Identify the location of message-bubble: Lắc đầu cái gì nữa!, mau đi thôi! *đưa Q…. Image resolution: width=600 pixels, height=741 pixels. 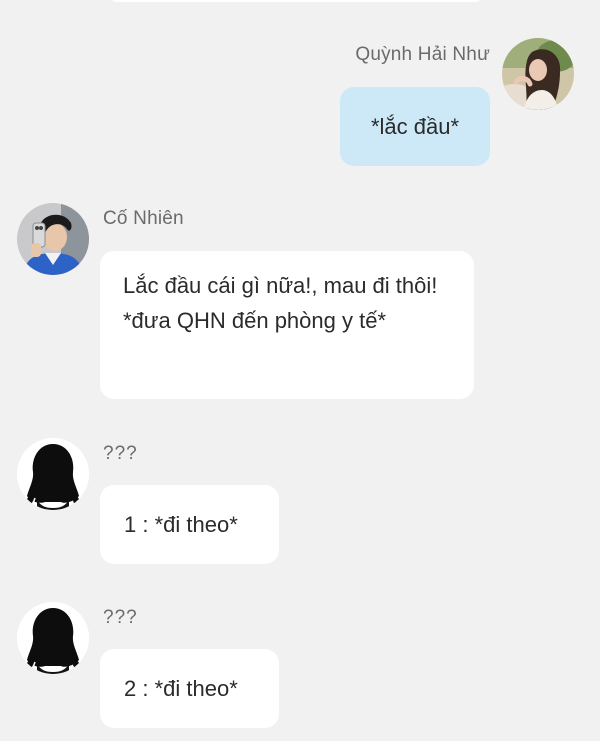
(287, 325).